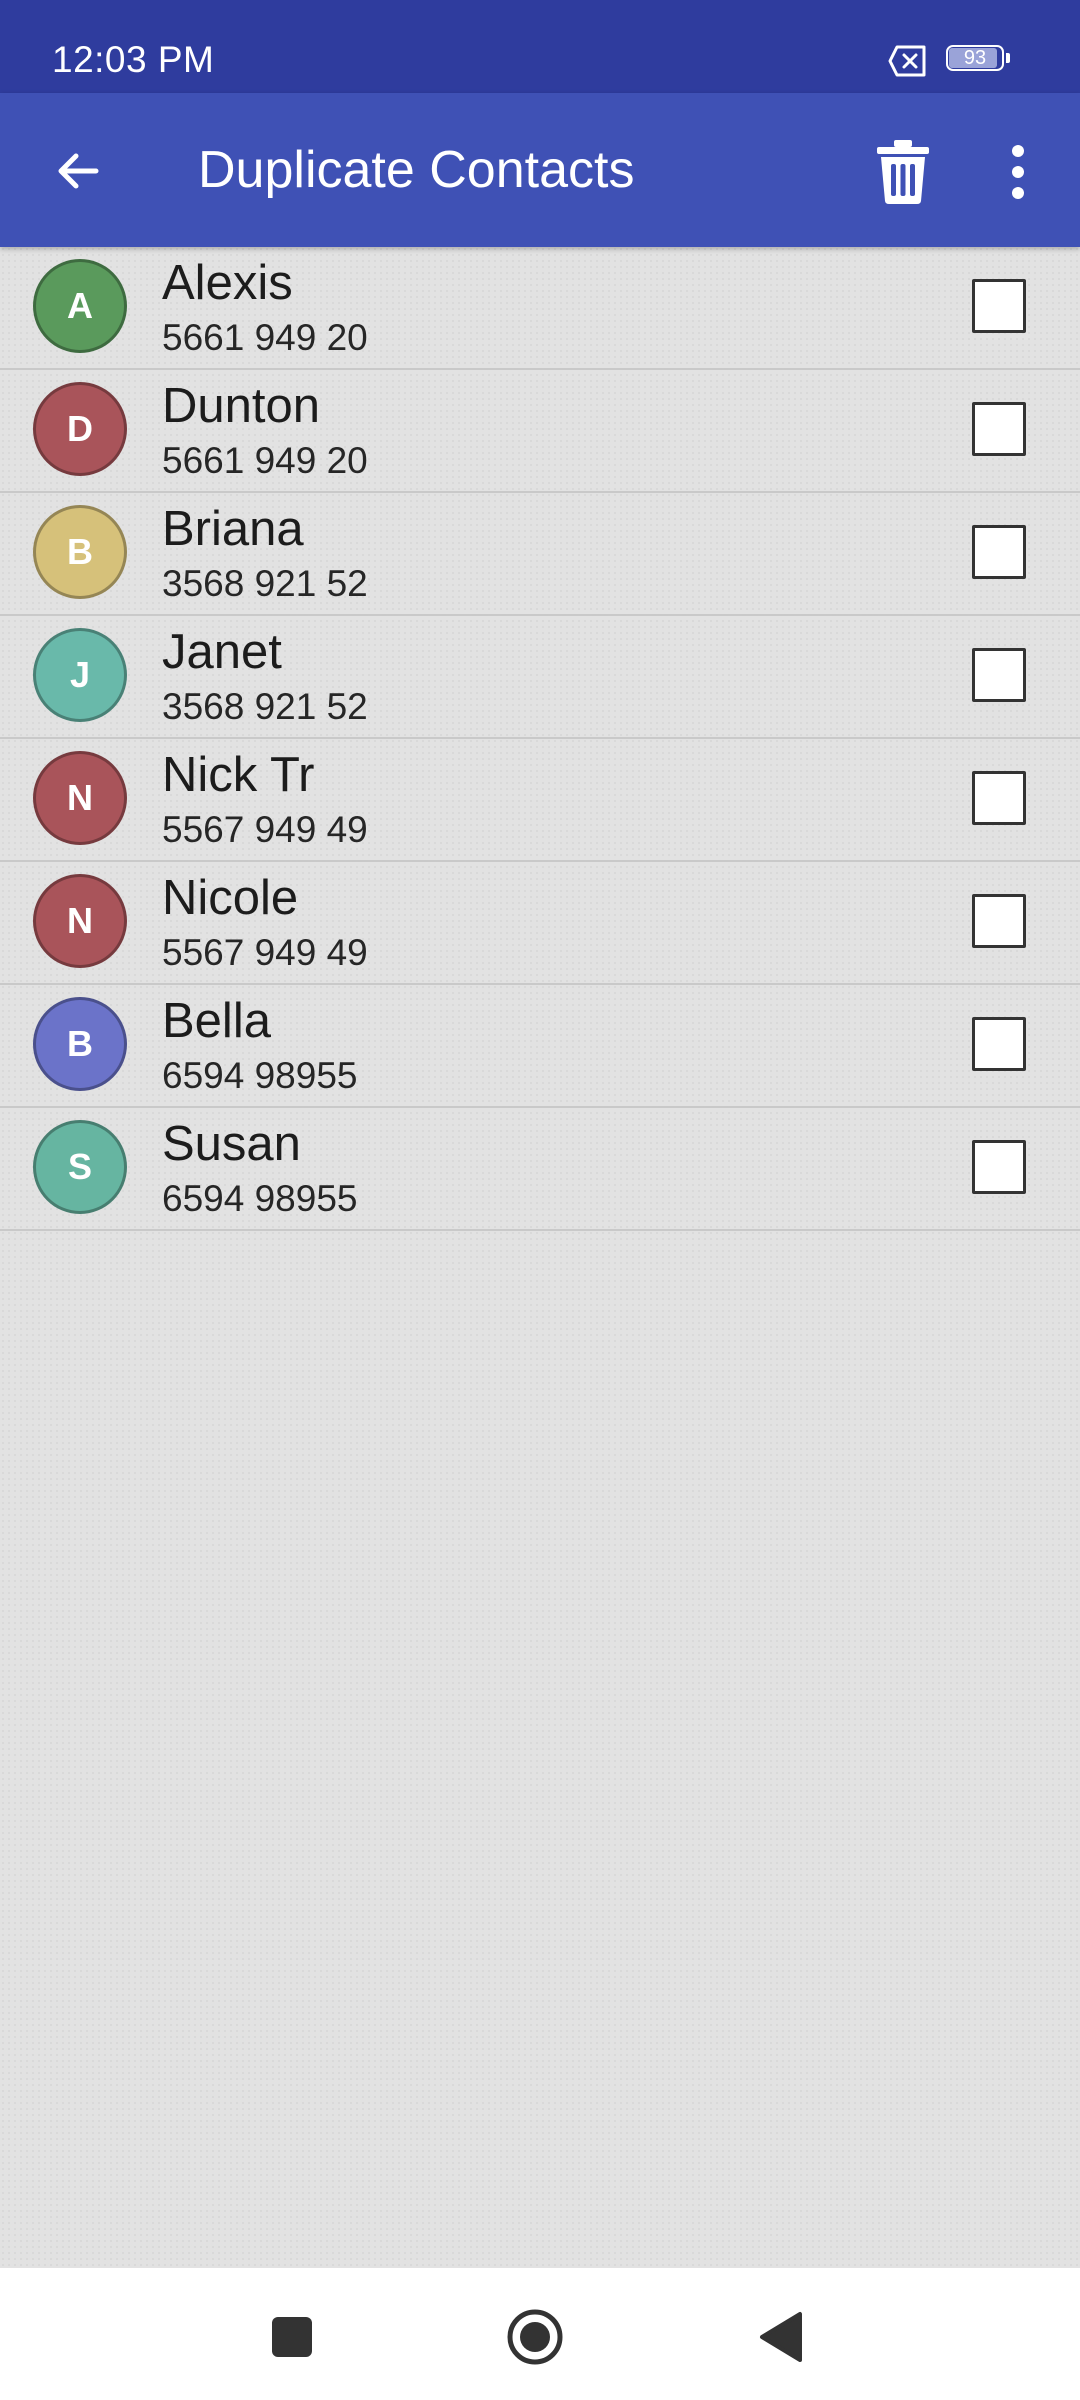  Describe the element at coordinates (227, 283) in the screenshot. I see `contact-name: Alexis` at that location.